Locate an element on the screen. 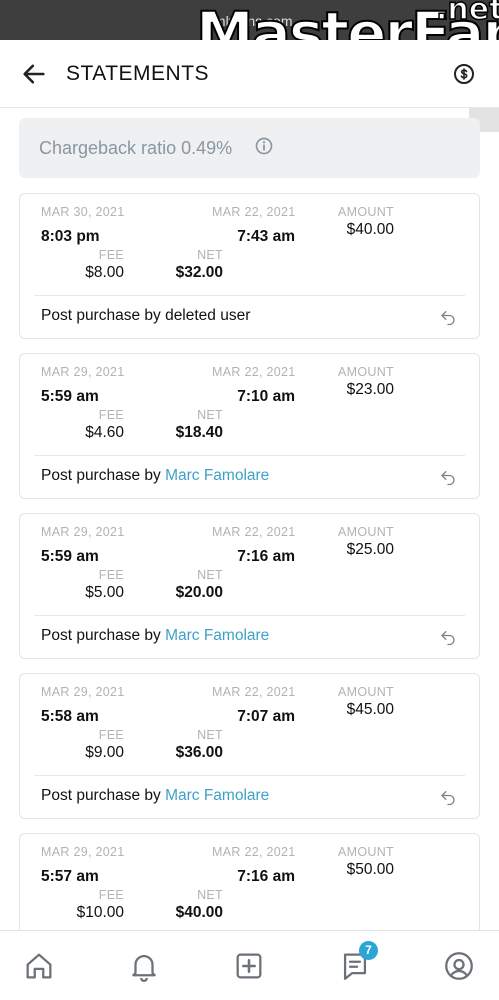 The width and height of the screenshot is (499, 1000). messages-badge: 7 is located at coordinates (368, 950).